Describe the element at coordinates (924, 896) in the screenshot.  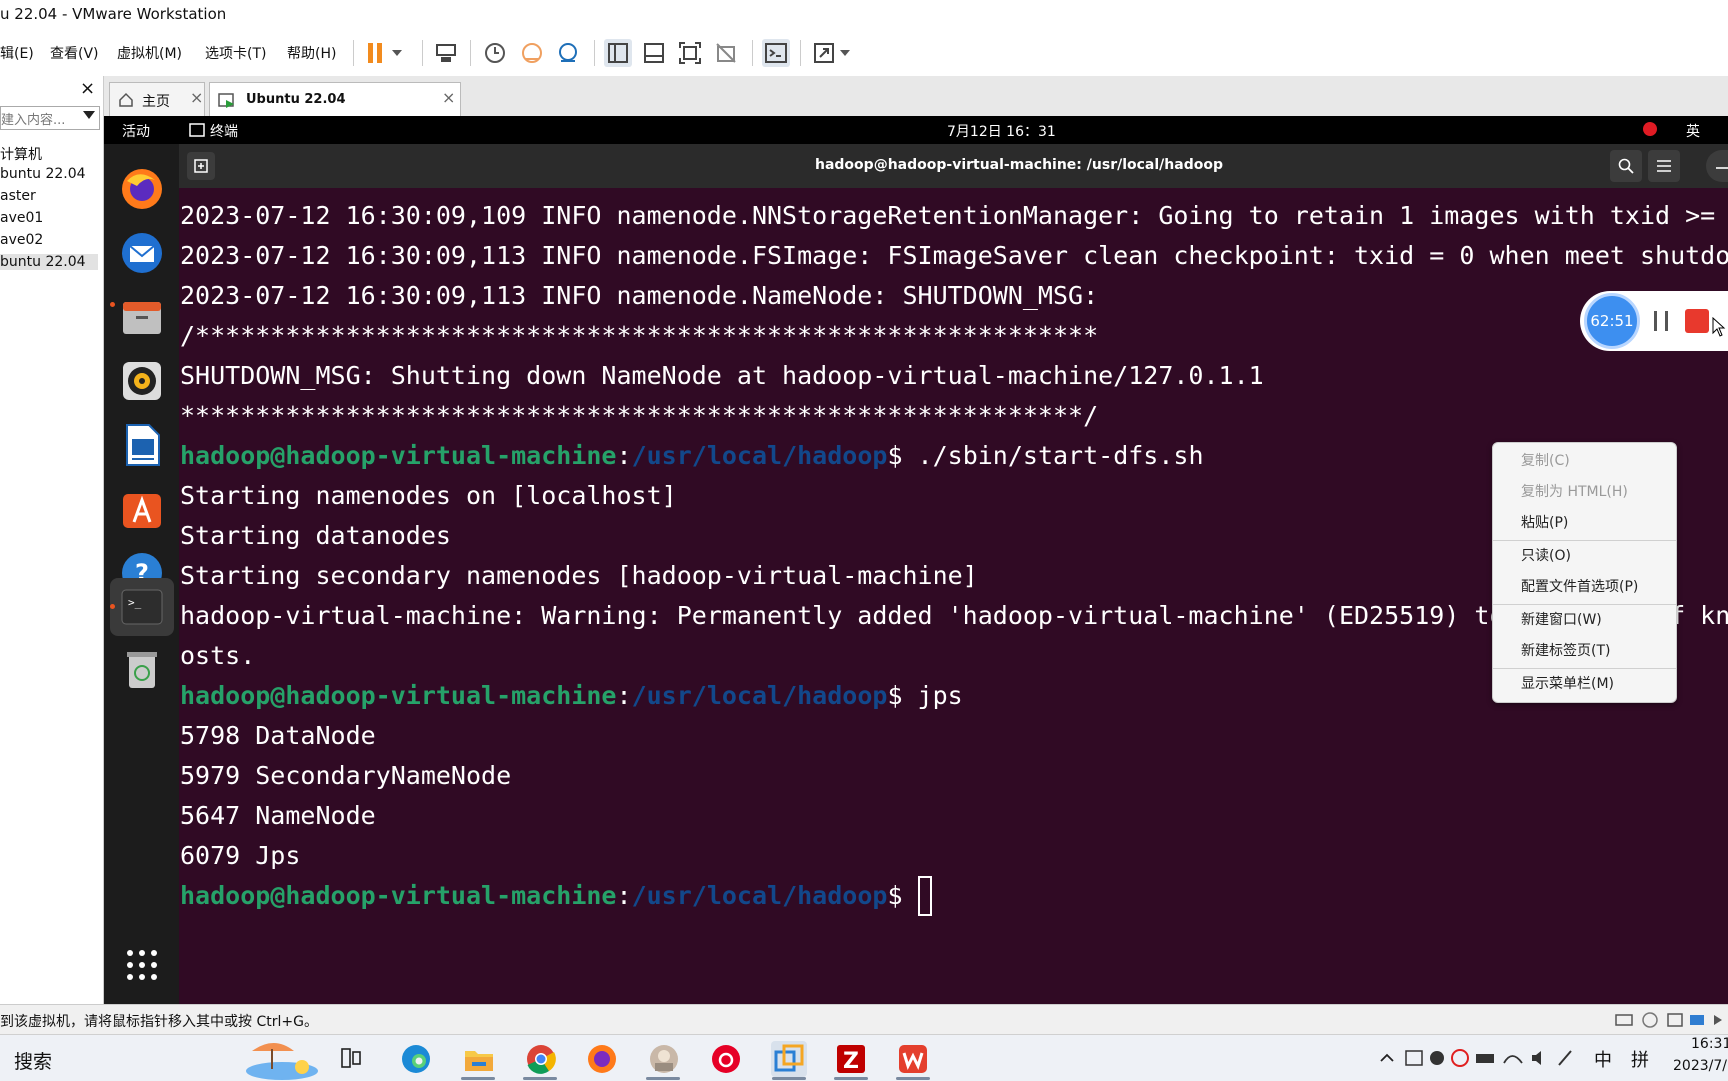
I see `text-cursor` at that location.